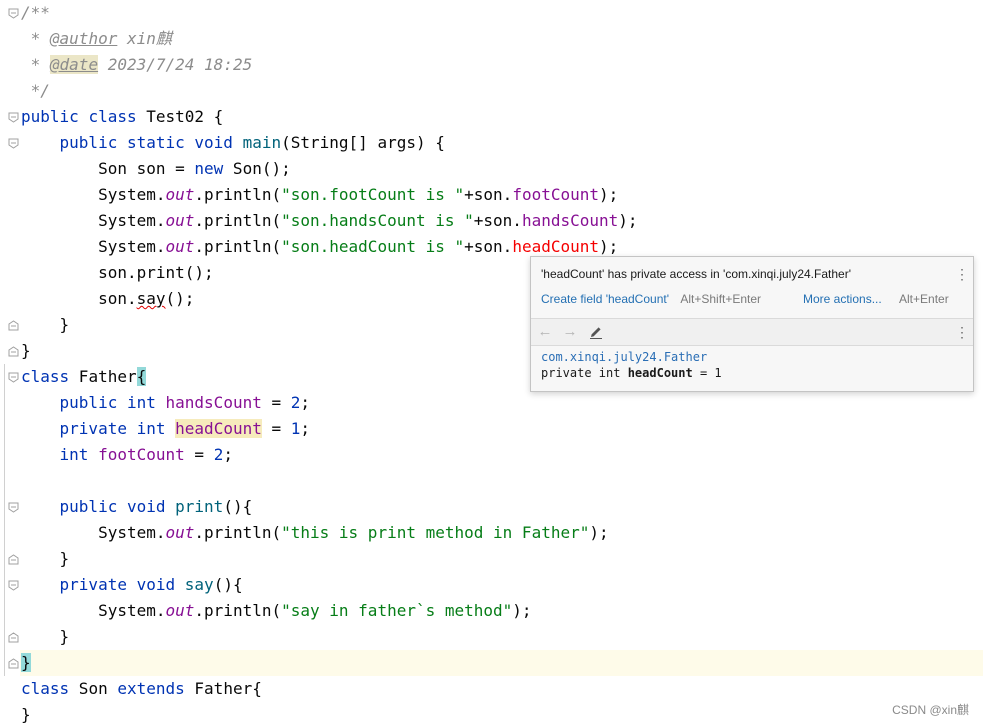 This screenshot has width=983, height=728. Describe the element at coordinates (228, 584) in the screenshot. I see `code-token: (){` at that location.